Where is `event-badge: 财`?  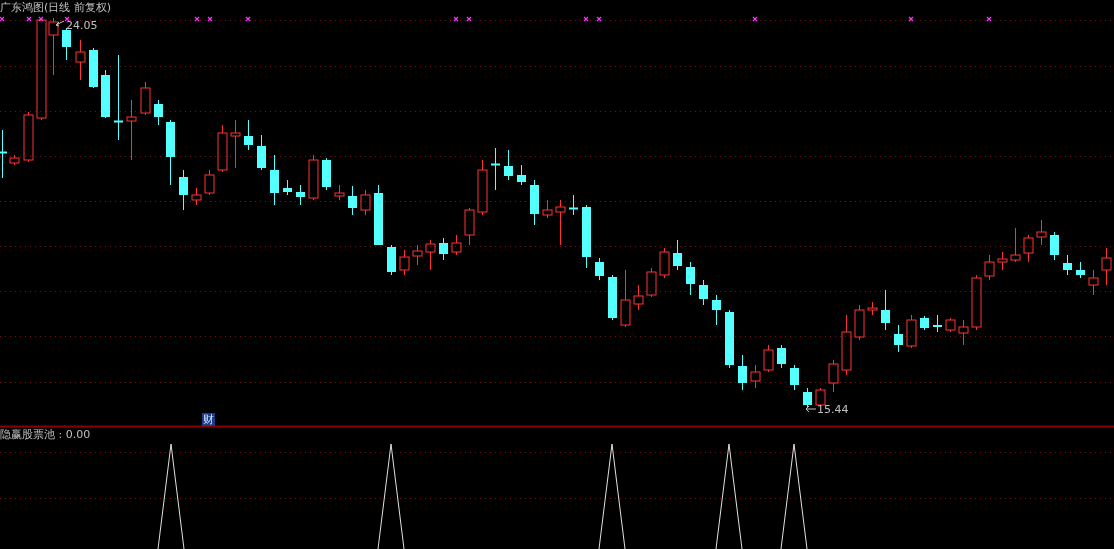
event-badge: 财 is located at coordinates (208, 419).